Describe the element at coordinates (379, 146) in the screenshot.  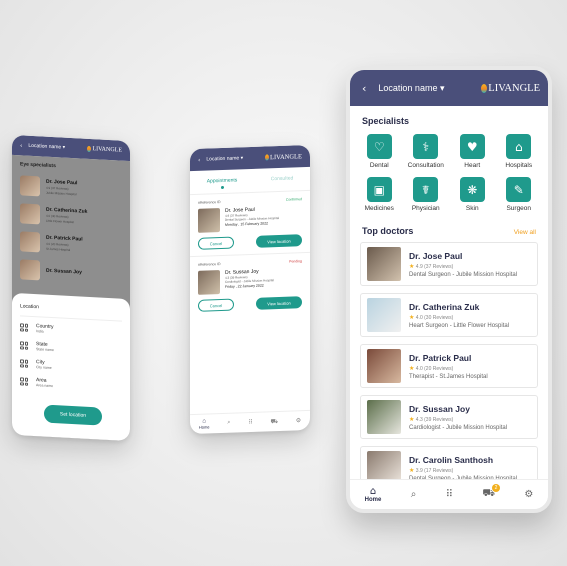
I see `tooth-icon: ♡` at that location.